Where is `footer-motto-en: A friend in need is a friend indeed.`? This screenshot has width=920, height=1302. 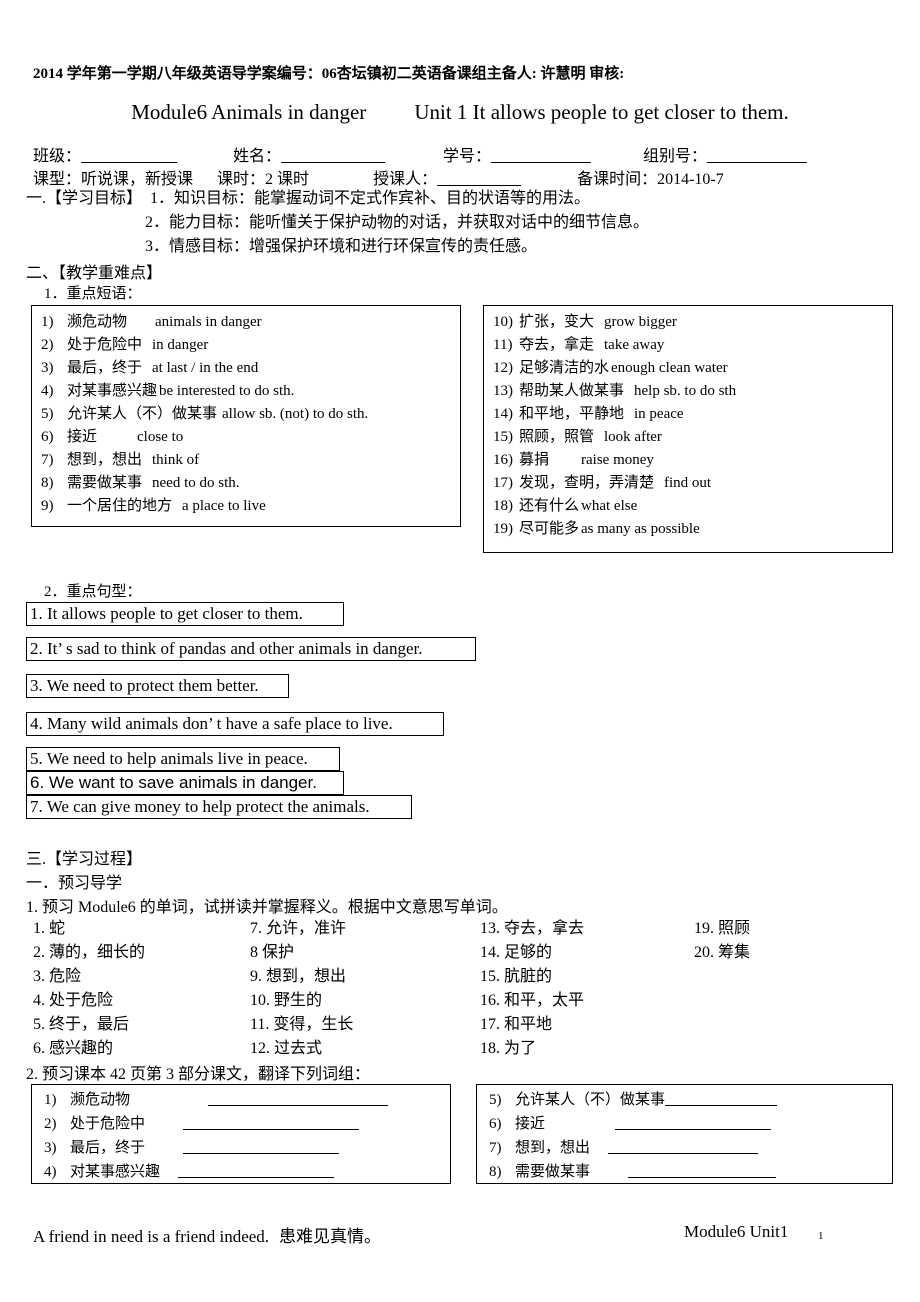
footer-motto-en: A friend in need is a friend indeed. is located at coordinates (151, 1236).